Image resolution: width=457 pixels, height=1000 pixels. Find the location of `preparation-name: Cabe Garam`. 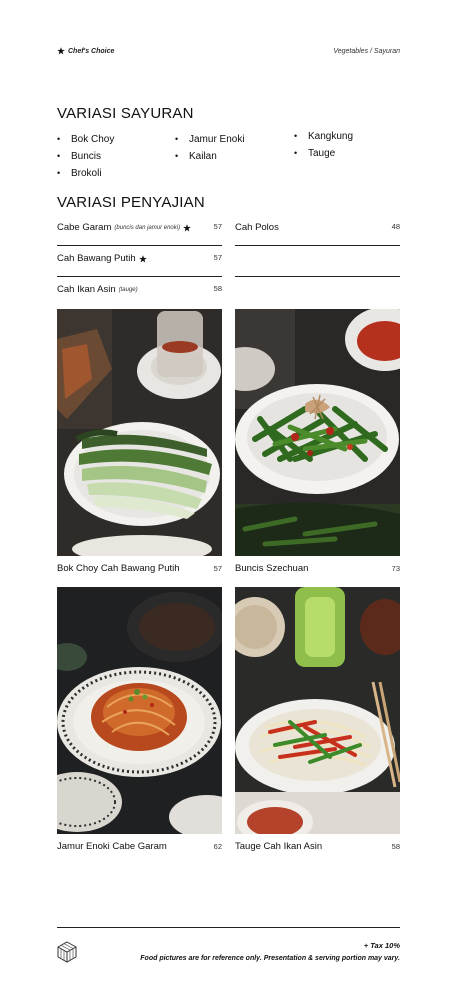

preparation-name: Cabe Garam is located at coordinates (84, 227).